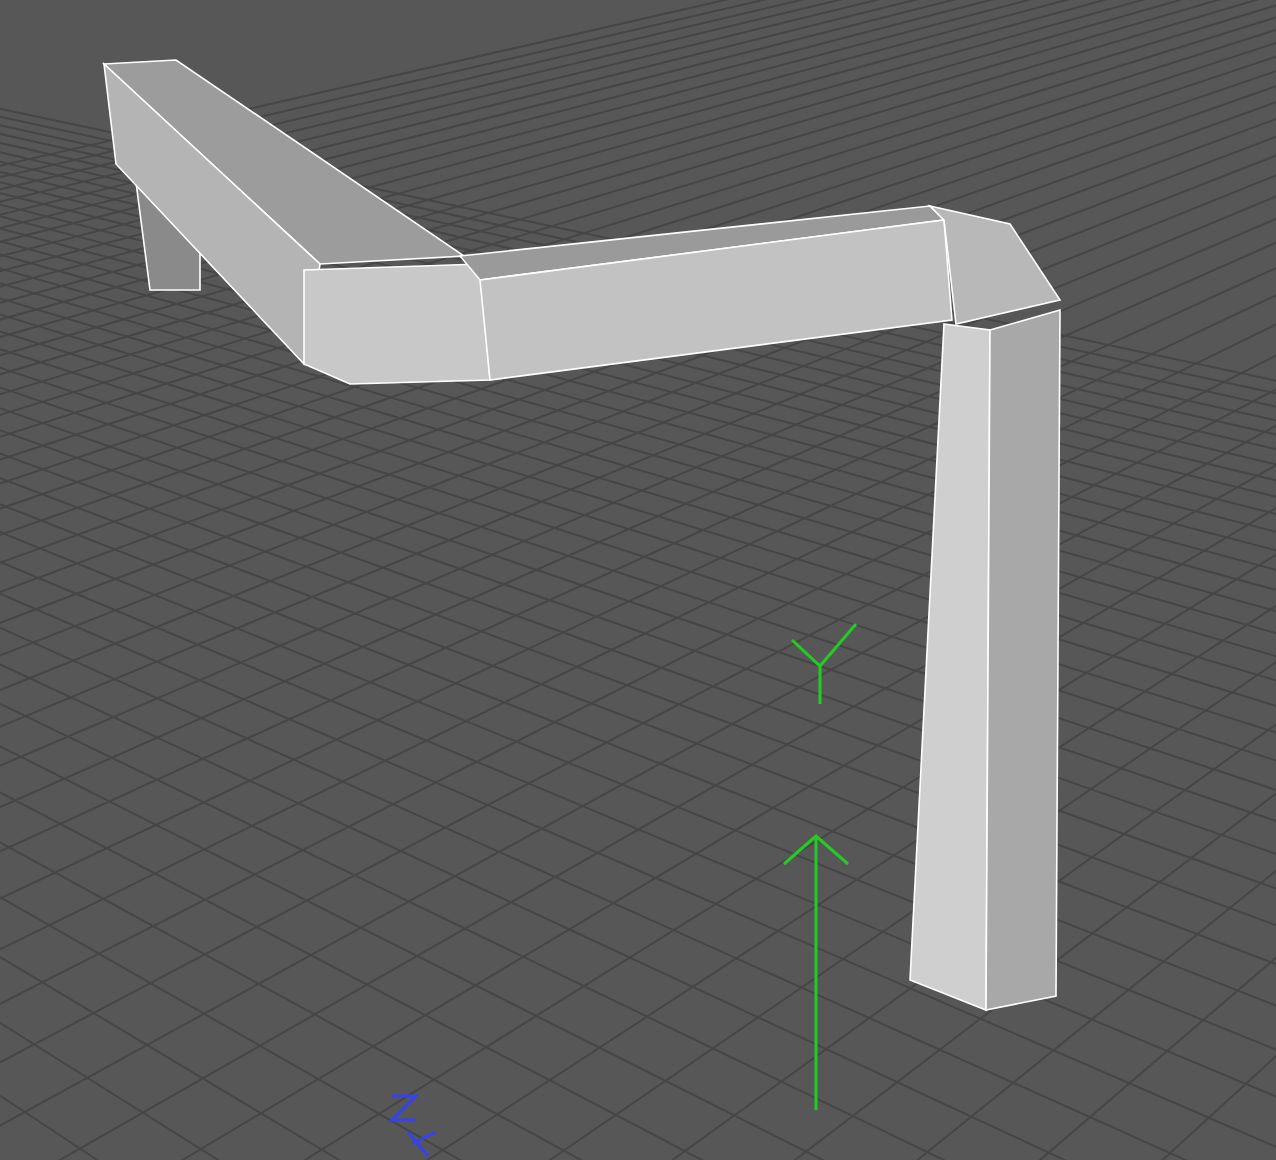  I want to click on vertical-axis-arrow-icon, so click(816, 973).